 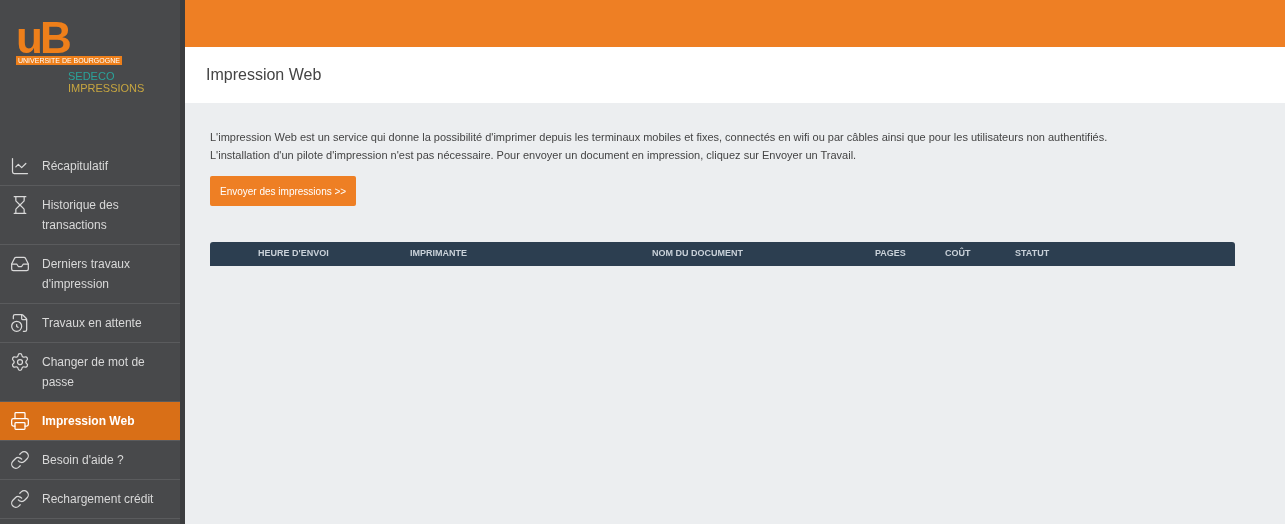 What do you see at coordinates (698, 254) in the screenshot?
I see `column-header: NOM DU DOCUMENT` at bounding box center [698, 254].